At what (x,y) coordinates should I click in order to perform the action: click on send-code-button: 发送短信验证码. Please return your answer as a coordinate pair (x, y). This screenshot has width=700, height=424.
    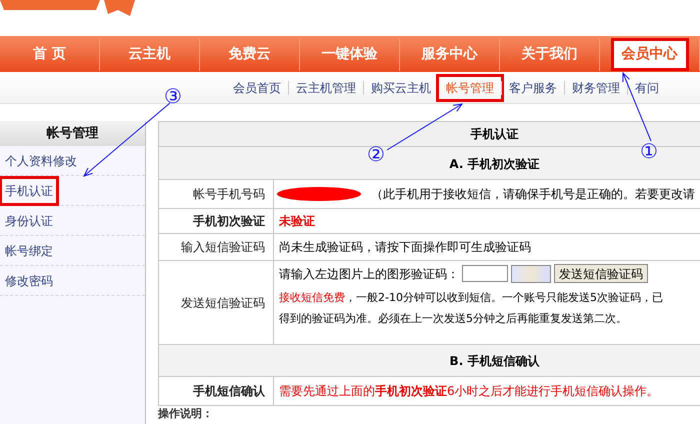
    Looking at the image, I should click on (601, 273).